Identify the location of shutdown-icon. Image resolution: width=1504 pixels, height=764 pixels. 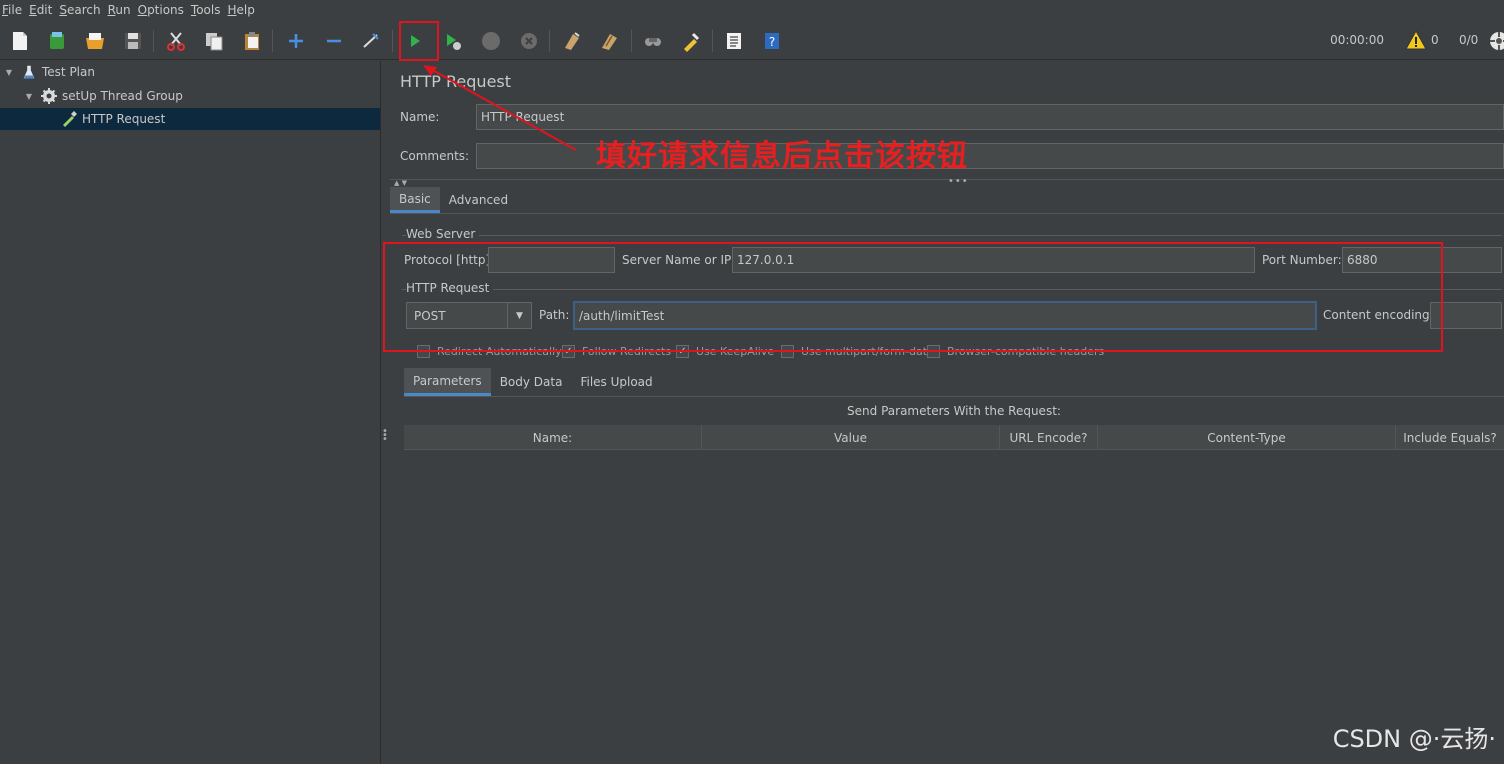
(529, 41).